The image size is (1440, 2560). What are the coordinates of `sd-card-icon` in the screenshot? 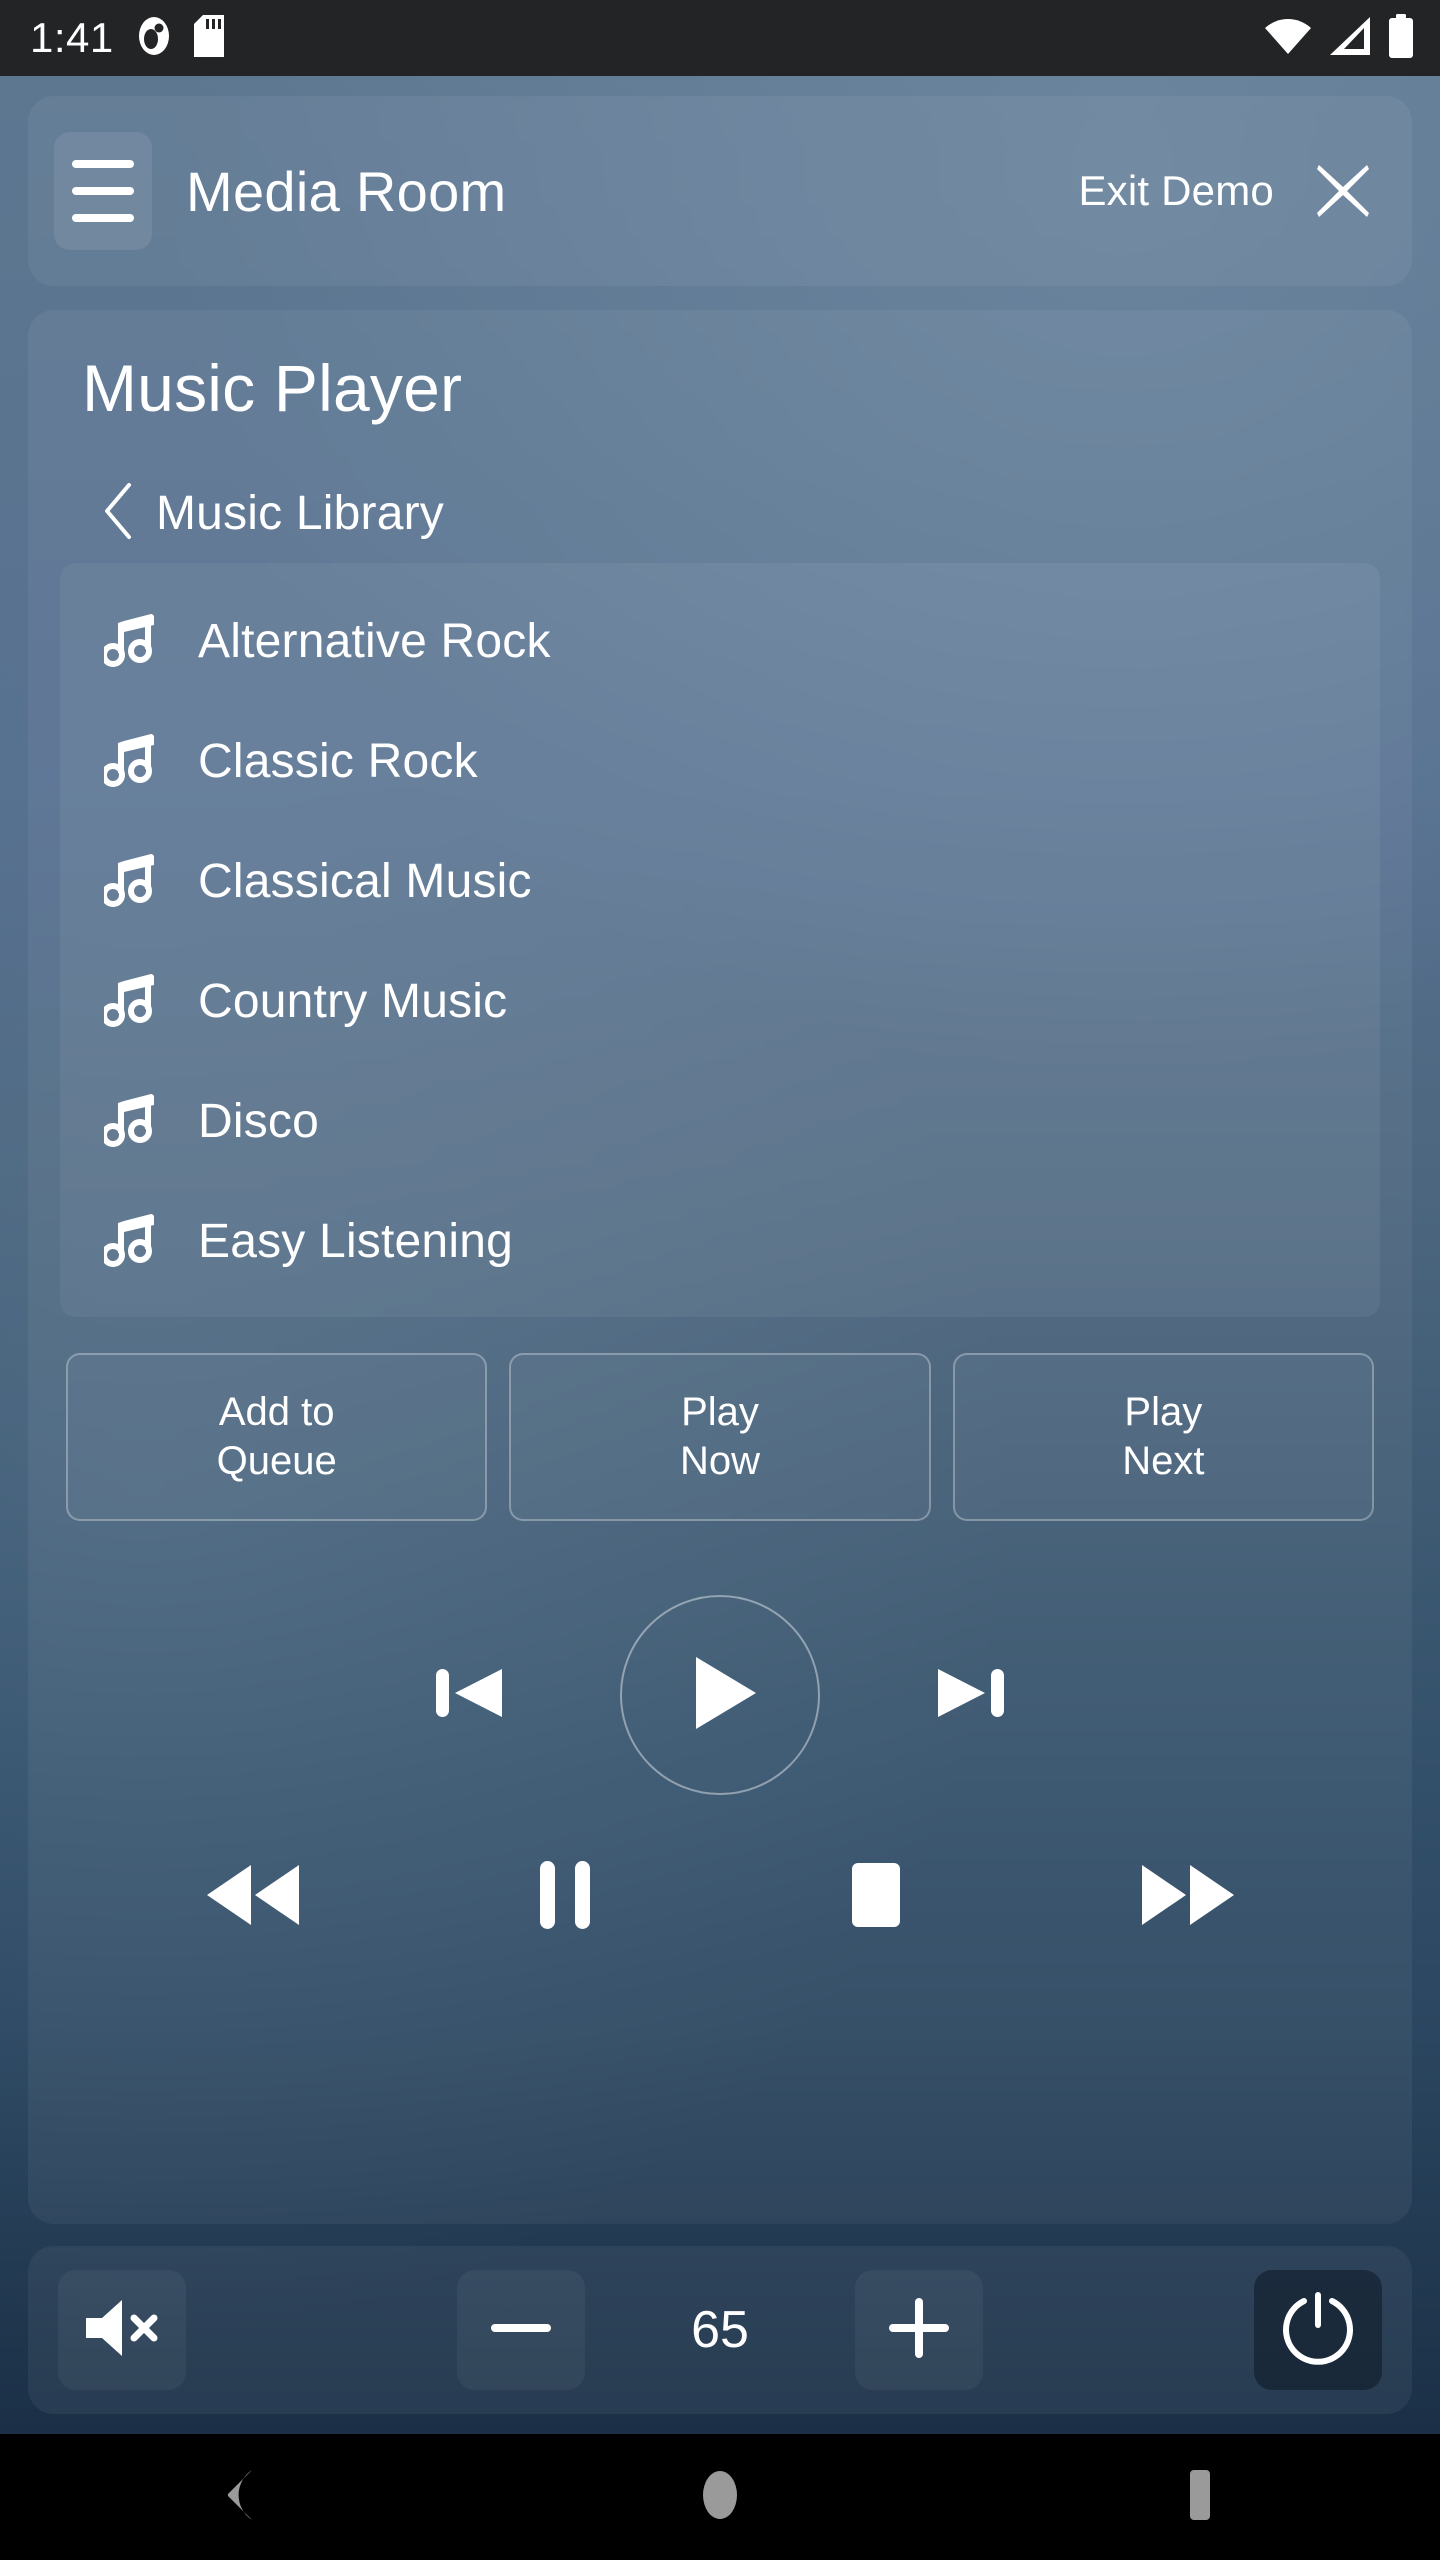 It's located at (208, 38).